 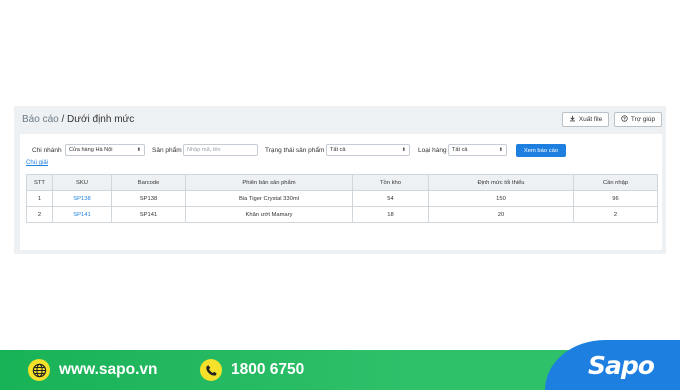 What do you see at coordinates (167, 150) in the screenshot?
I see `product-label: Sản phẩm` at bounding box center [167, 150].